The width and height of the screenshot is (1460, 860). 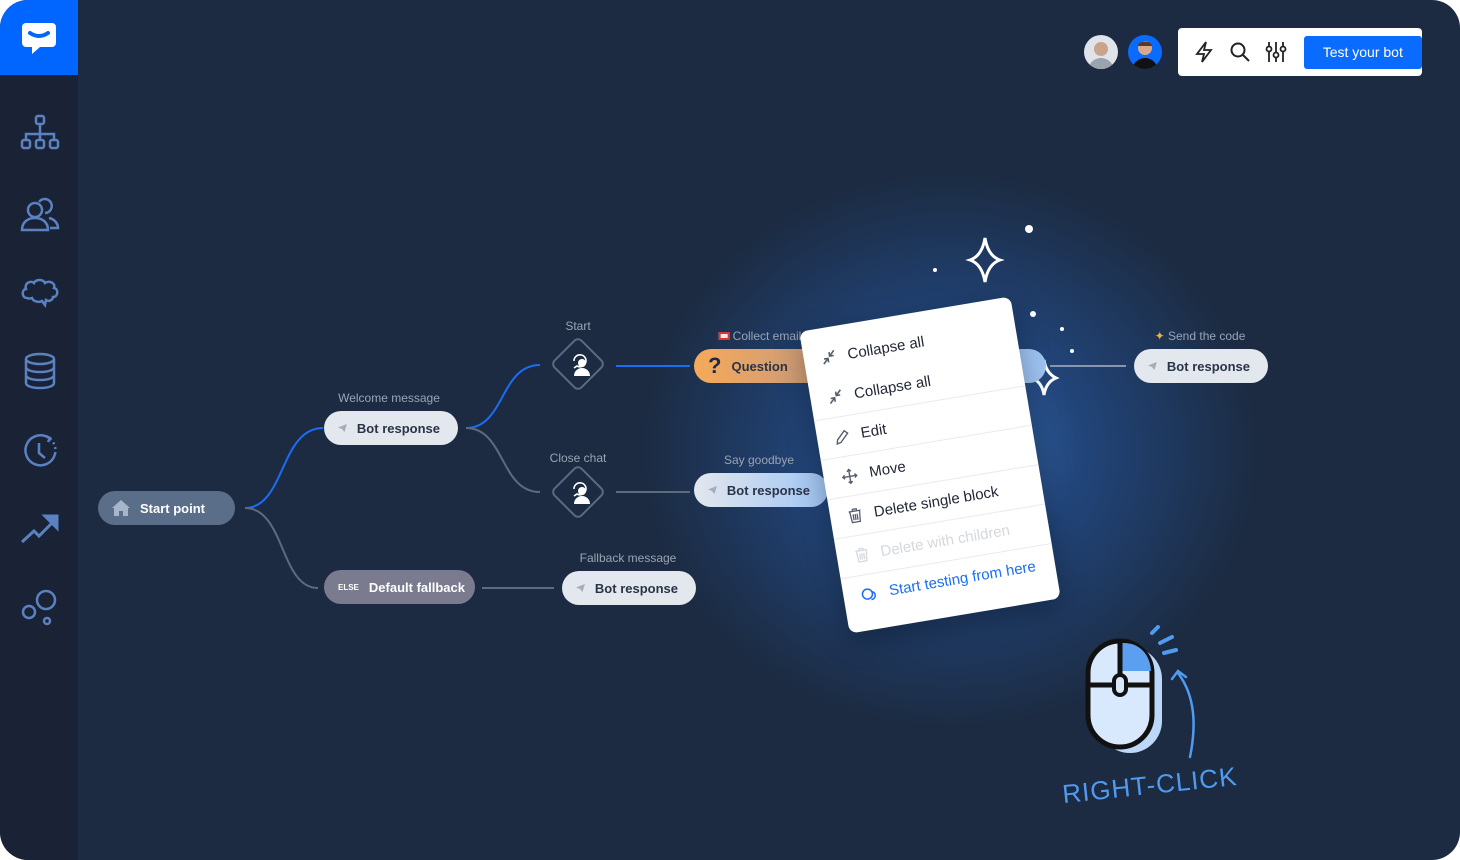 I want to click on node-caption: Collect email, so click(x=760, y=336).